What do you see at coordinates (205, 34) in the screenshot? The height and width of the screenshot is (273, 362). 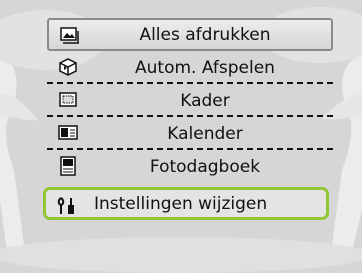 I see `menu-item-label: Alles afdrukken` at bounding box center [205, 34].